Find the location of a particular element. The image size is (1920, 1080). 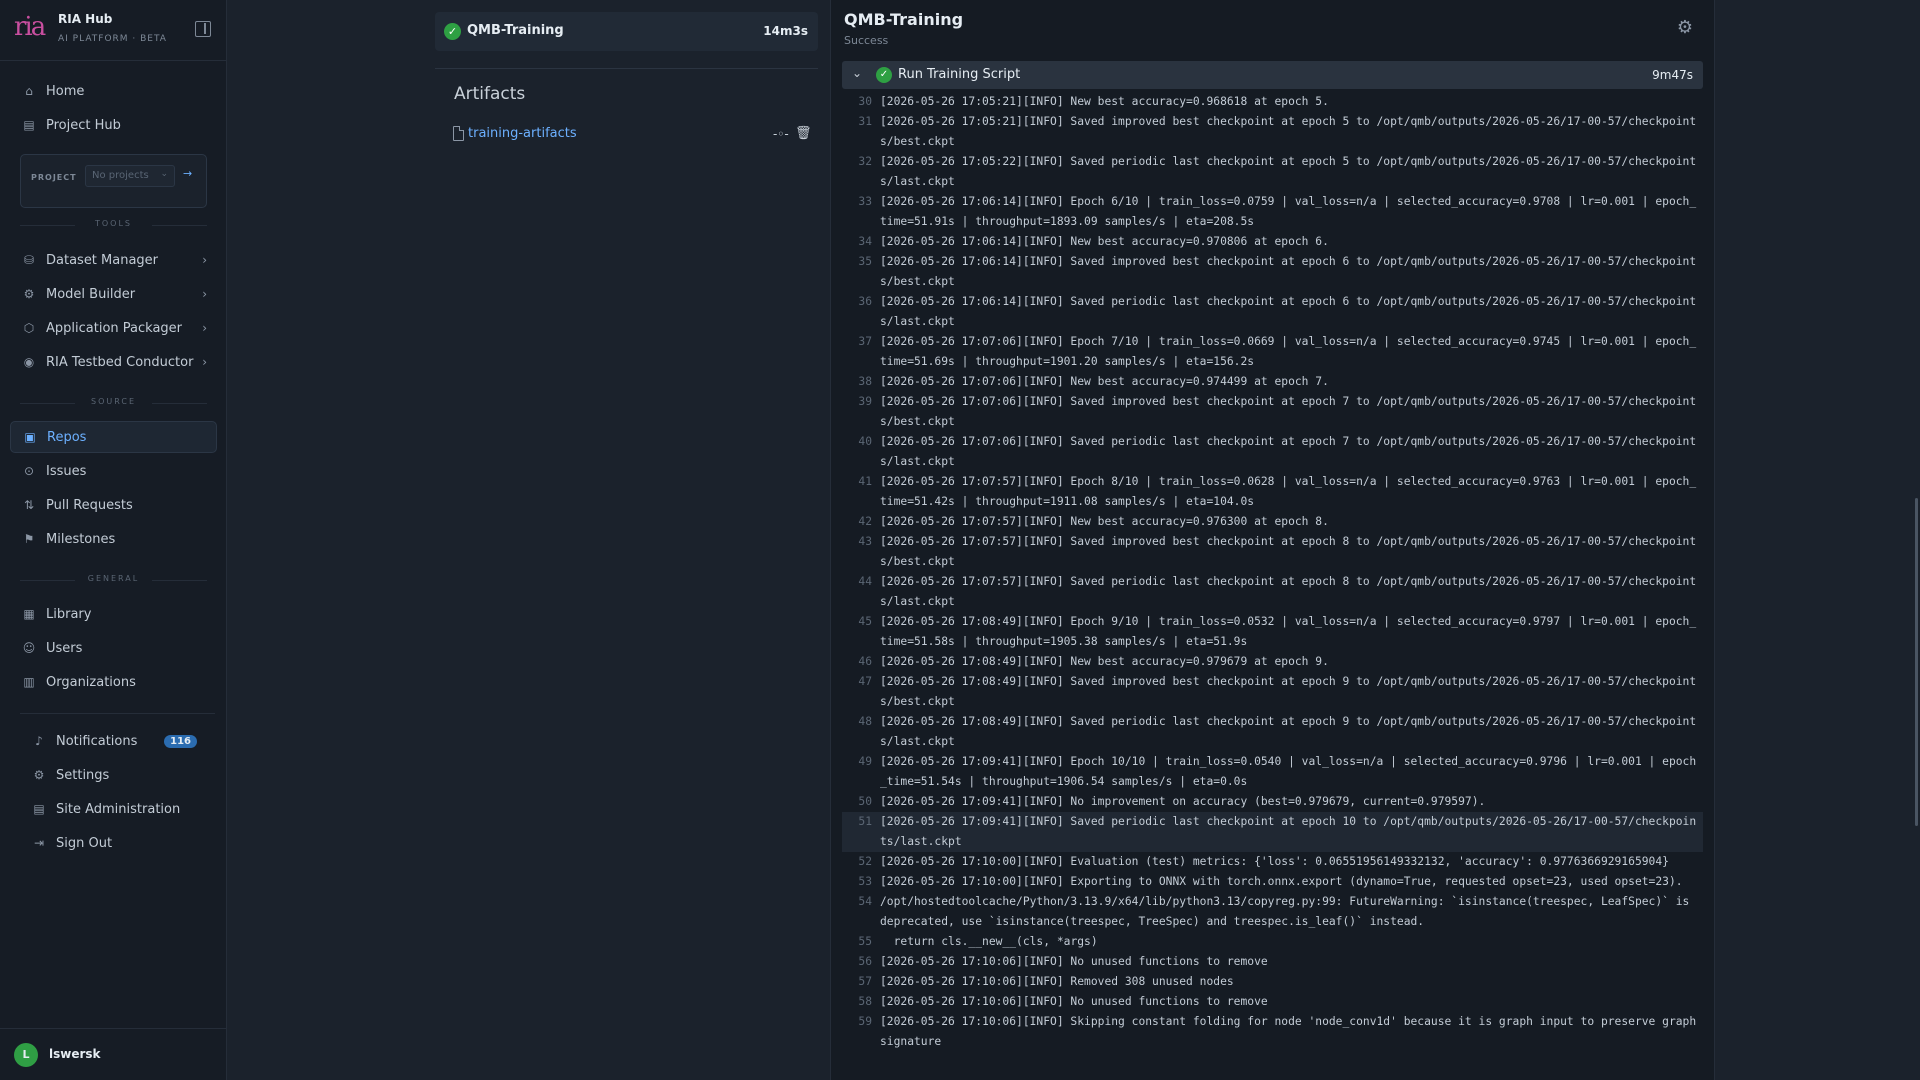

nav-item-ria-testbed-conductor: ◉ RIA Testbed Conductor › is located at coordinates (113, 362).